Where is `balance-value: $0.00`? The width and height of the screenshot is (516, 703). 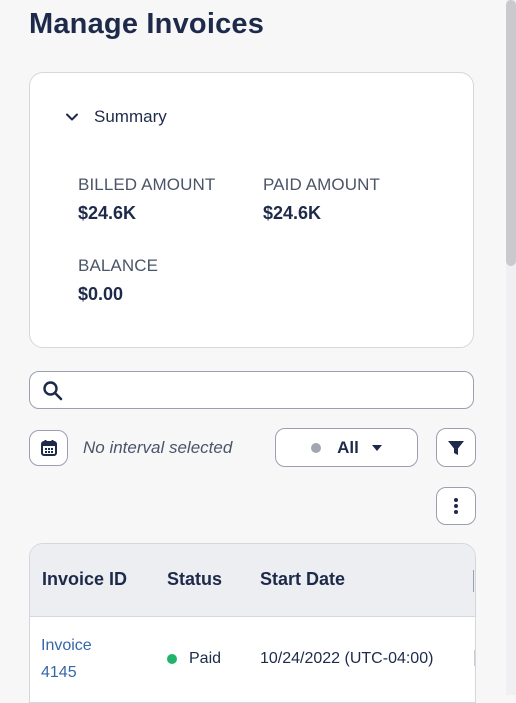
balance-value: $0.00 is located at coordinates (101, 294).